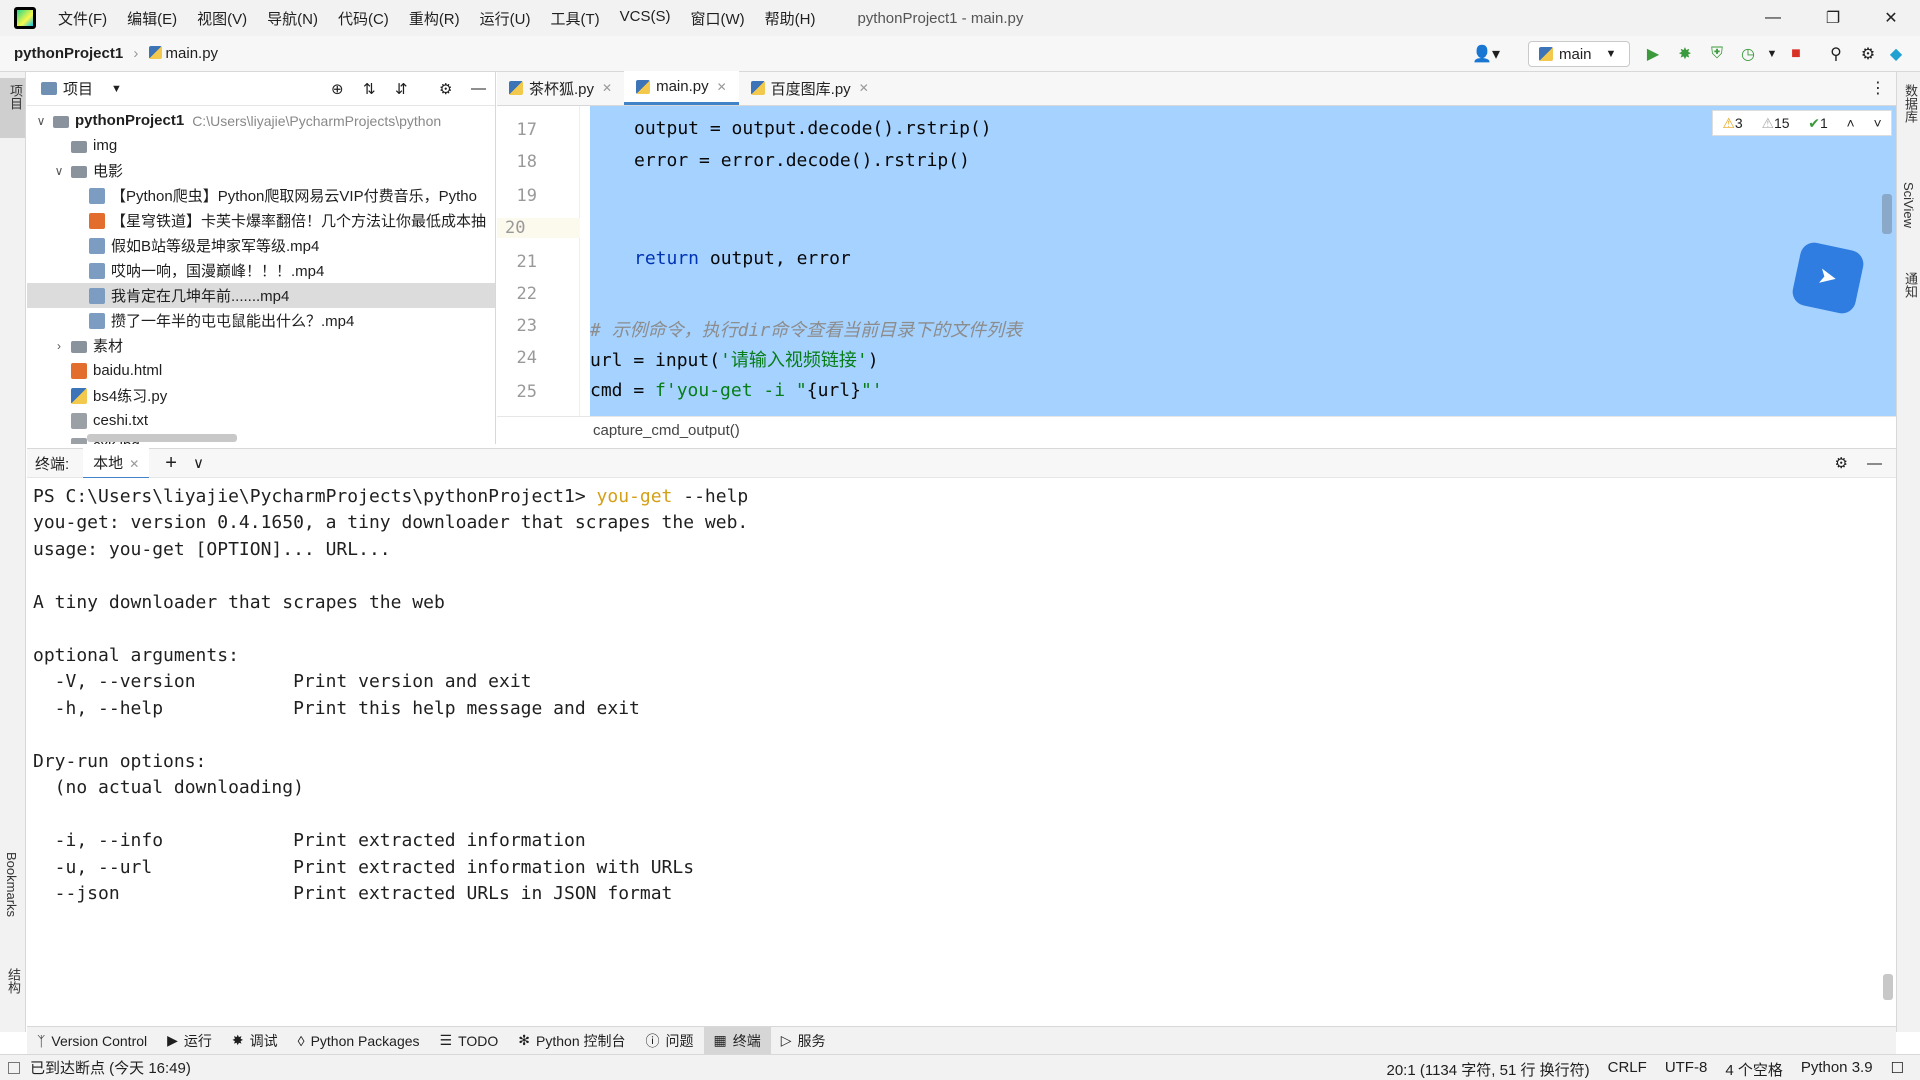 The width and height of the screenshot is (1920, 1080). I want to click on structure-tool-tab: 结构, so click(13, 981).